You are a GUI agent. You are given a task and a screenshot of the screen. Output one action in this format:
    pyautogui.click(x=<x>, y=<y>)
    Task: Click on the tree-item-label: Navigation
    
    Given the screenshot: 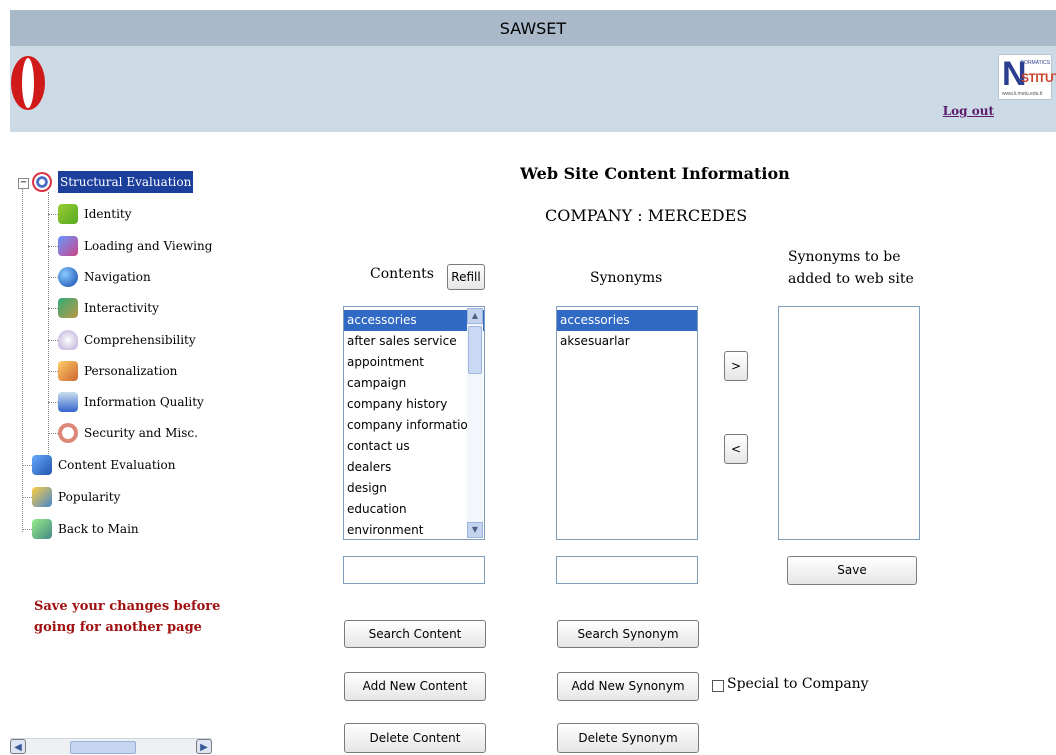 What is the action you would take?
    pyautogui.click(x=117, y=277)
    